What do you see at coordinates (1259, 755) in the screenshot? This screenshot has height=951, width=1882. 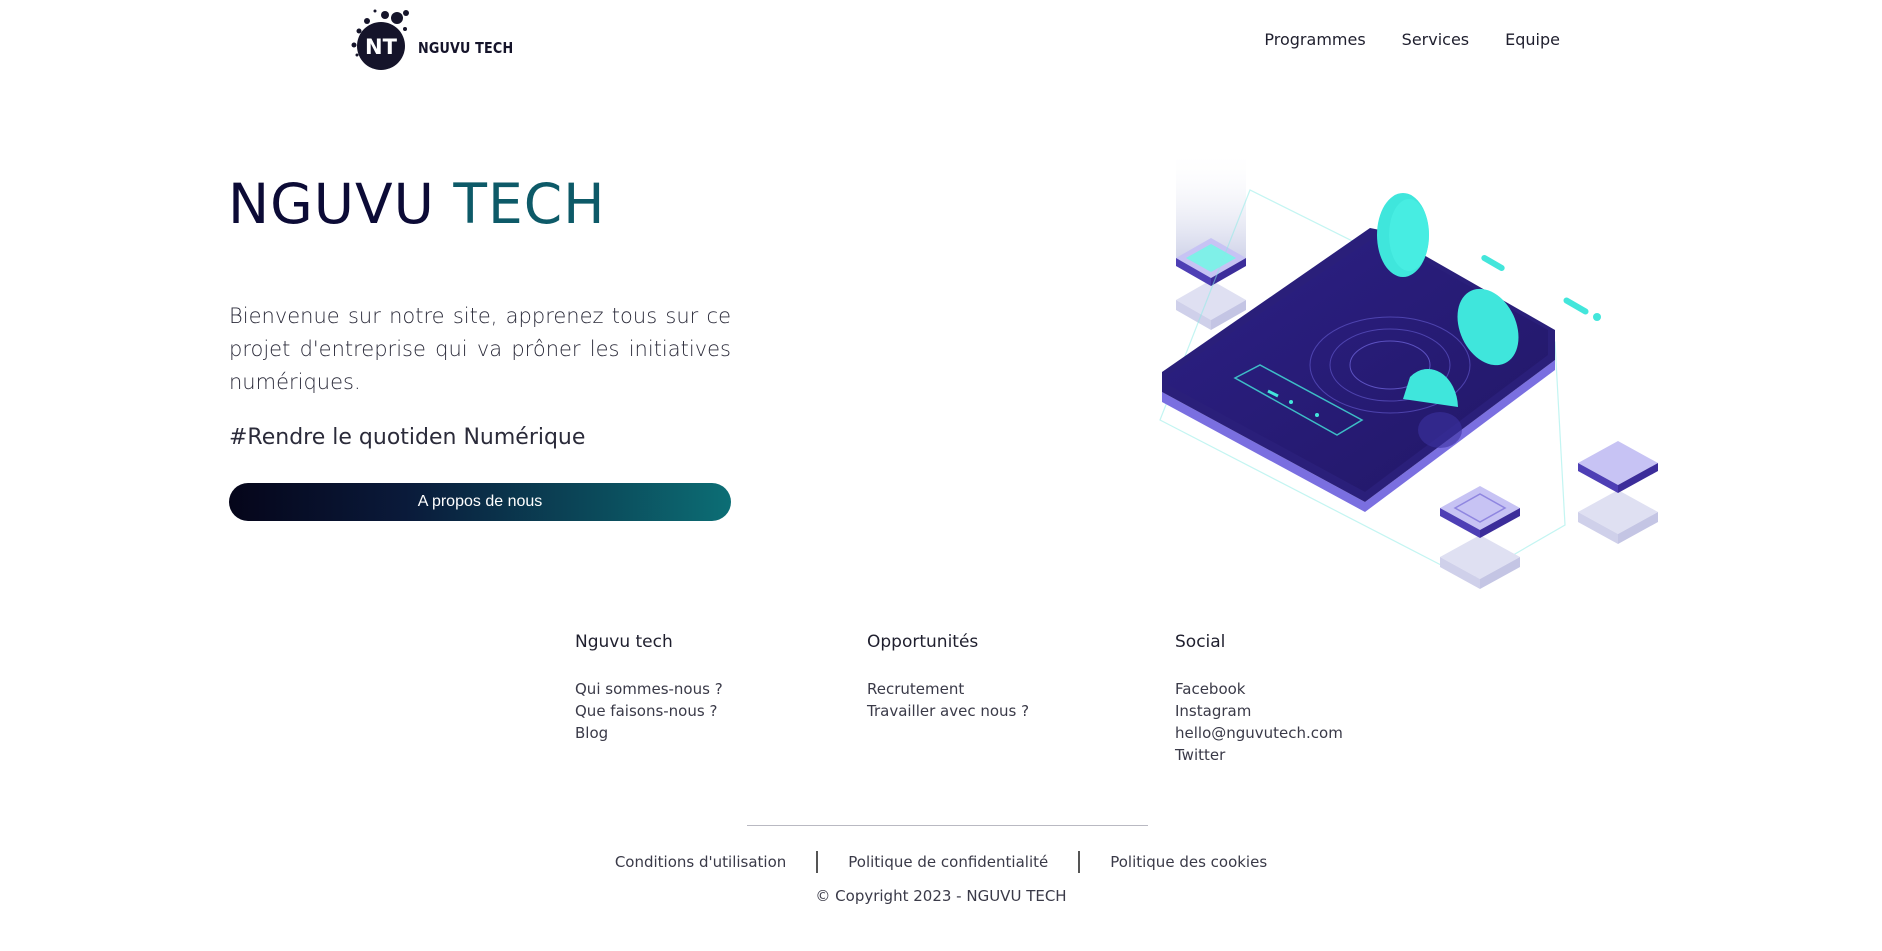 I see `footer-link-twitter: Twitter` at bounding box center [1259, 755].